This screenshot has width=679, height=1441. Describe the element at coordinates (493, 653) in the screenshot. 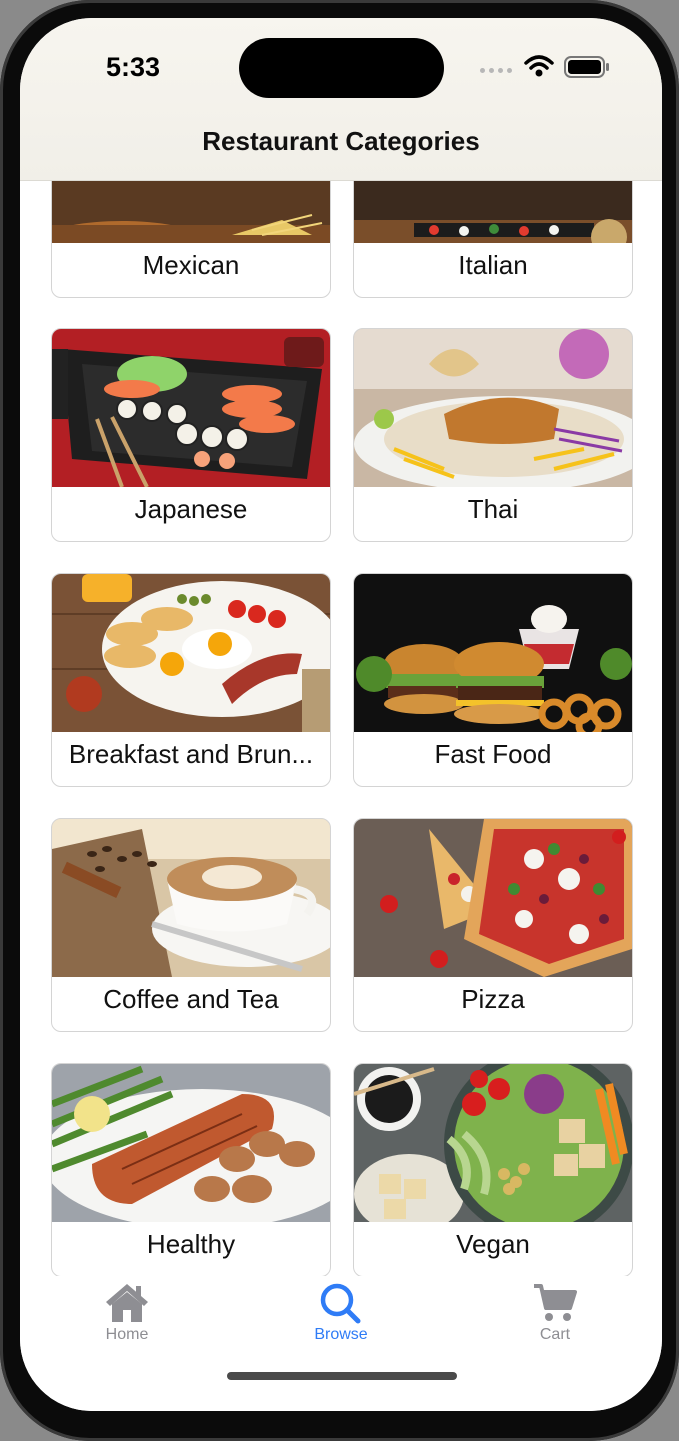

I see `fast-food-photo` at that location.